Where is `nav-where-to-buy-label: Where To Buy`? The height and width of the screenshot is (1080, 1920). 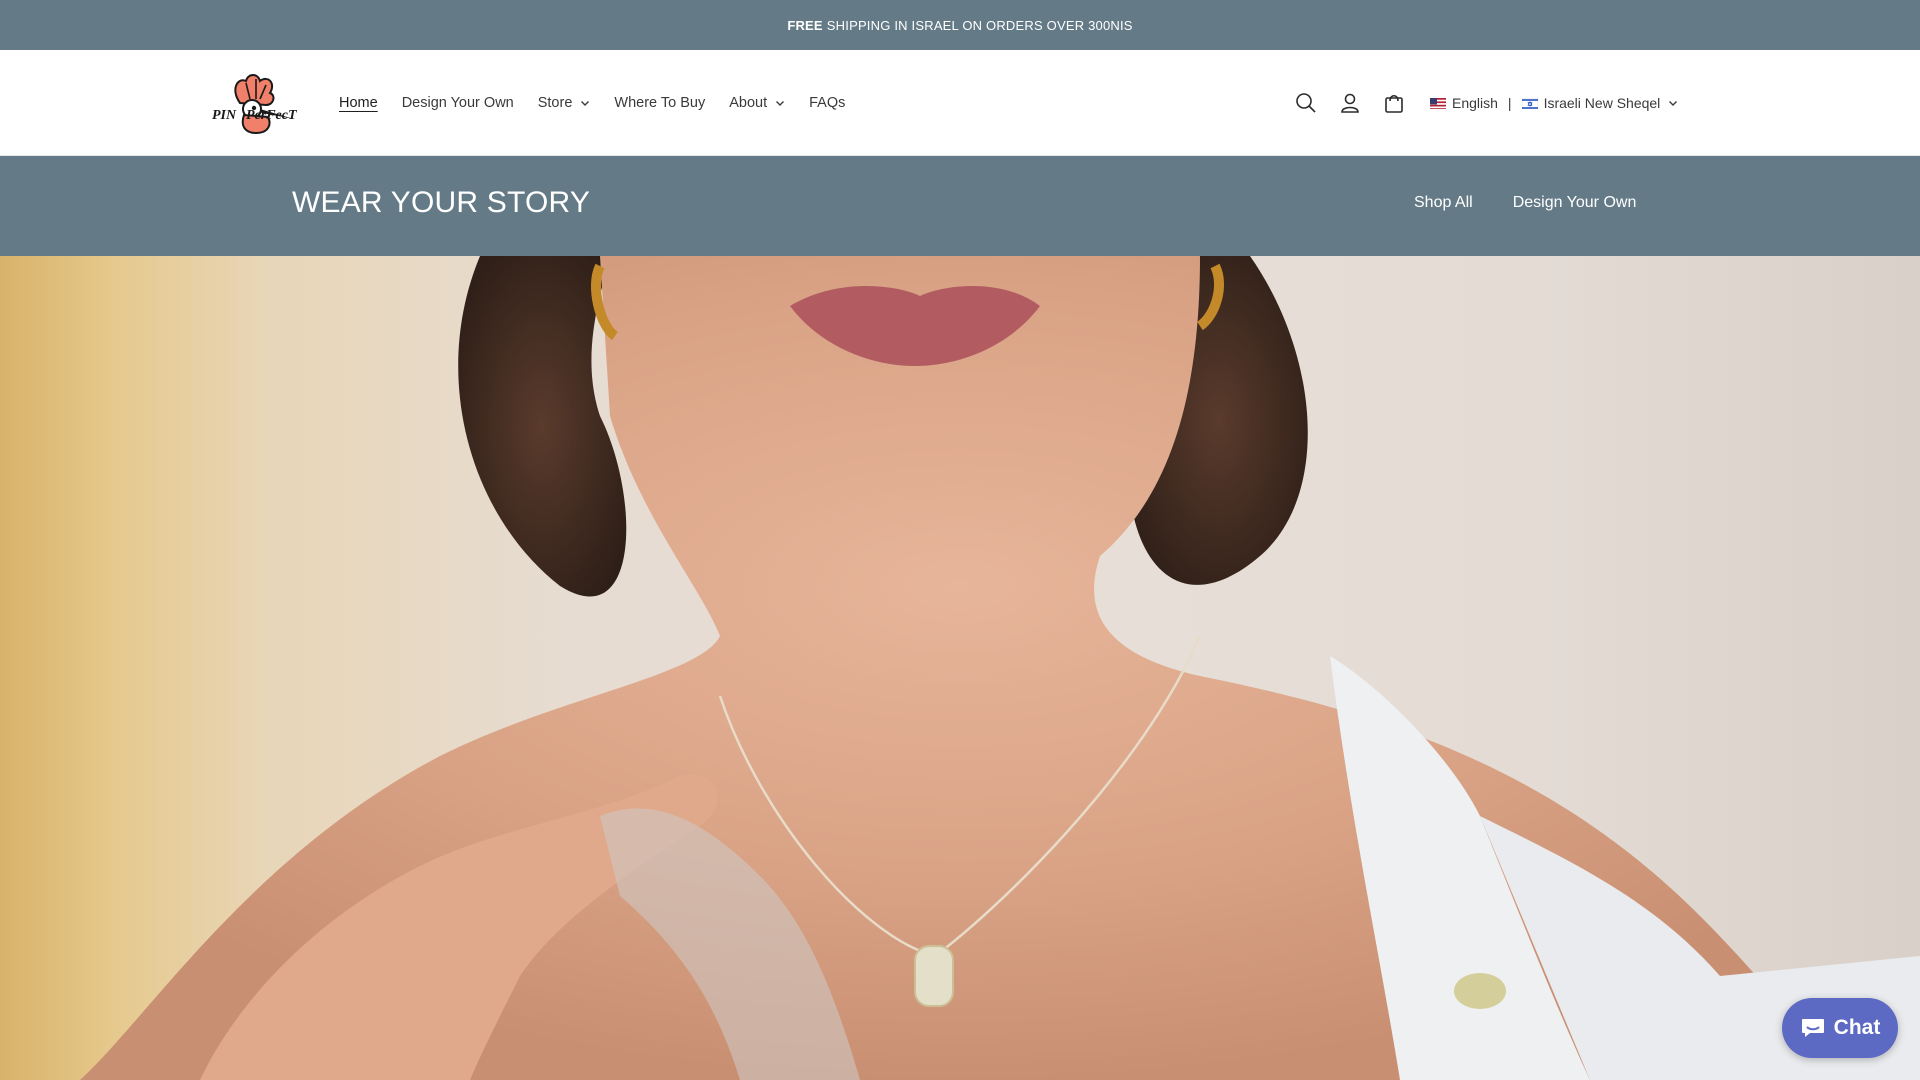
nav-where-to-buy-label: Where To Buy is located at coordinates (660, 103).